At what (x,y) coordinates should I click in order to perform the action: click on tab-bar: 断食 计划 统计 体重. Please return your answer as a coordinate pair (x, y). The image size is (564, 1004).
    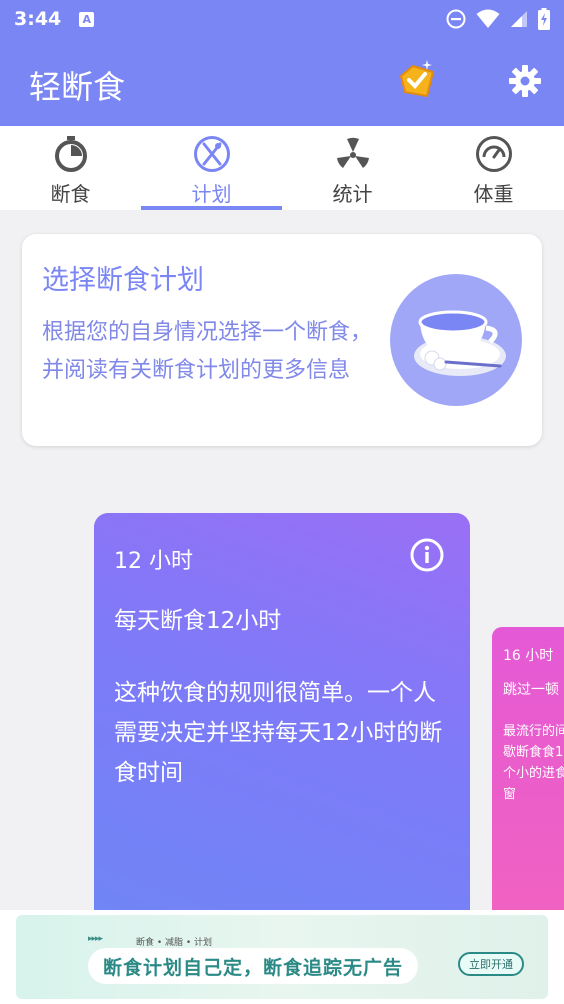
    Looking at the image, I should click on (282, 168).